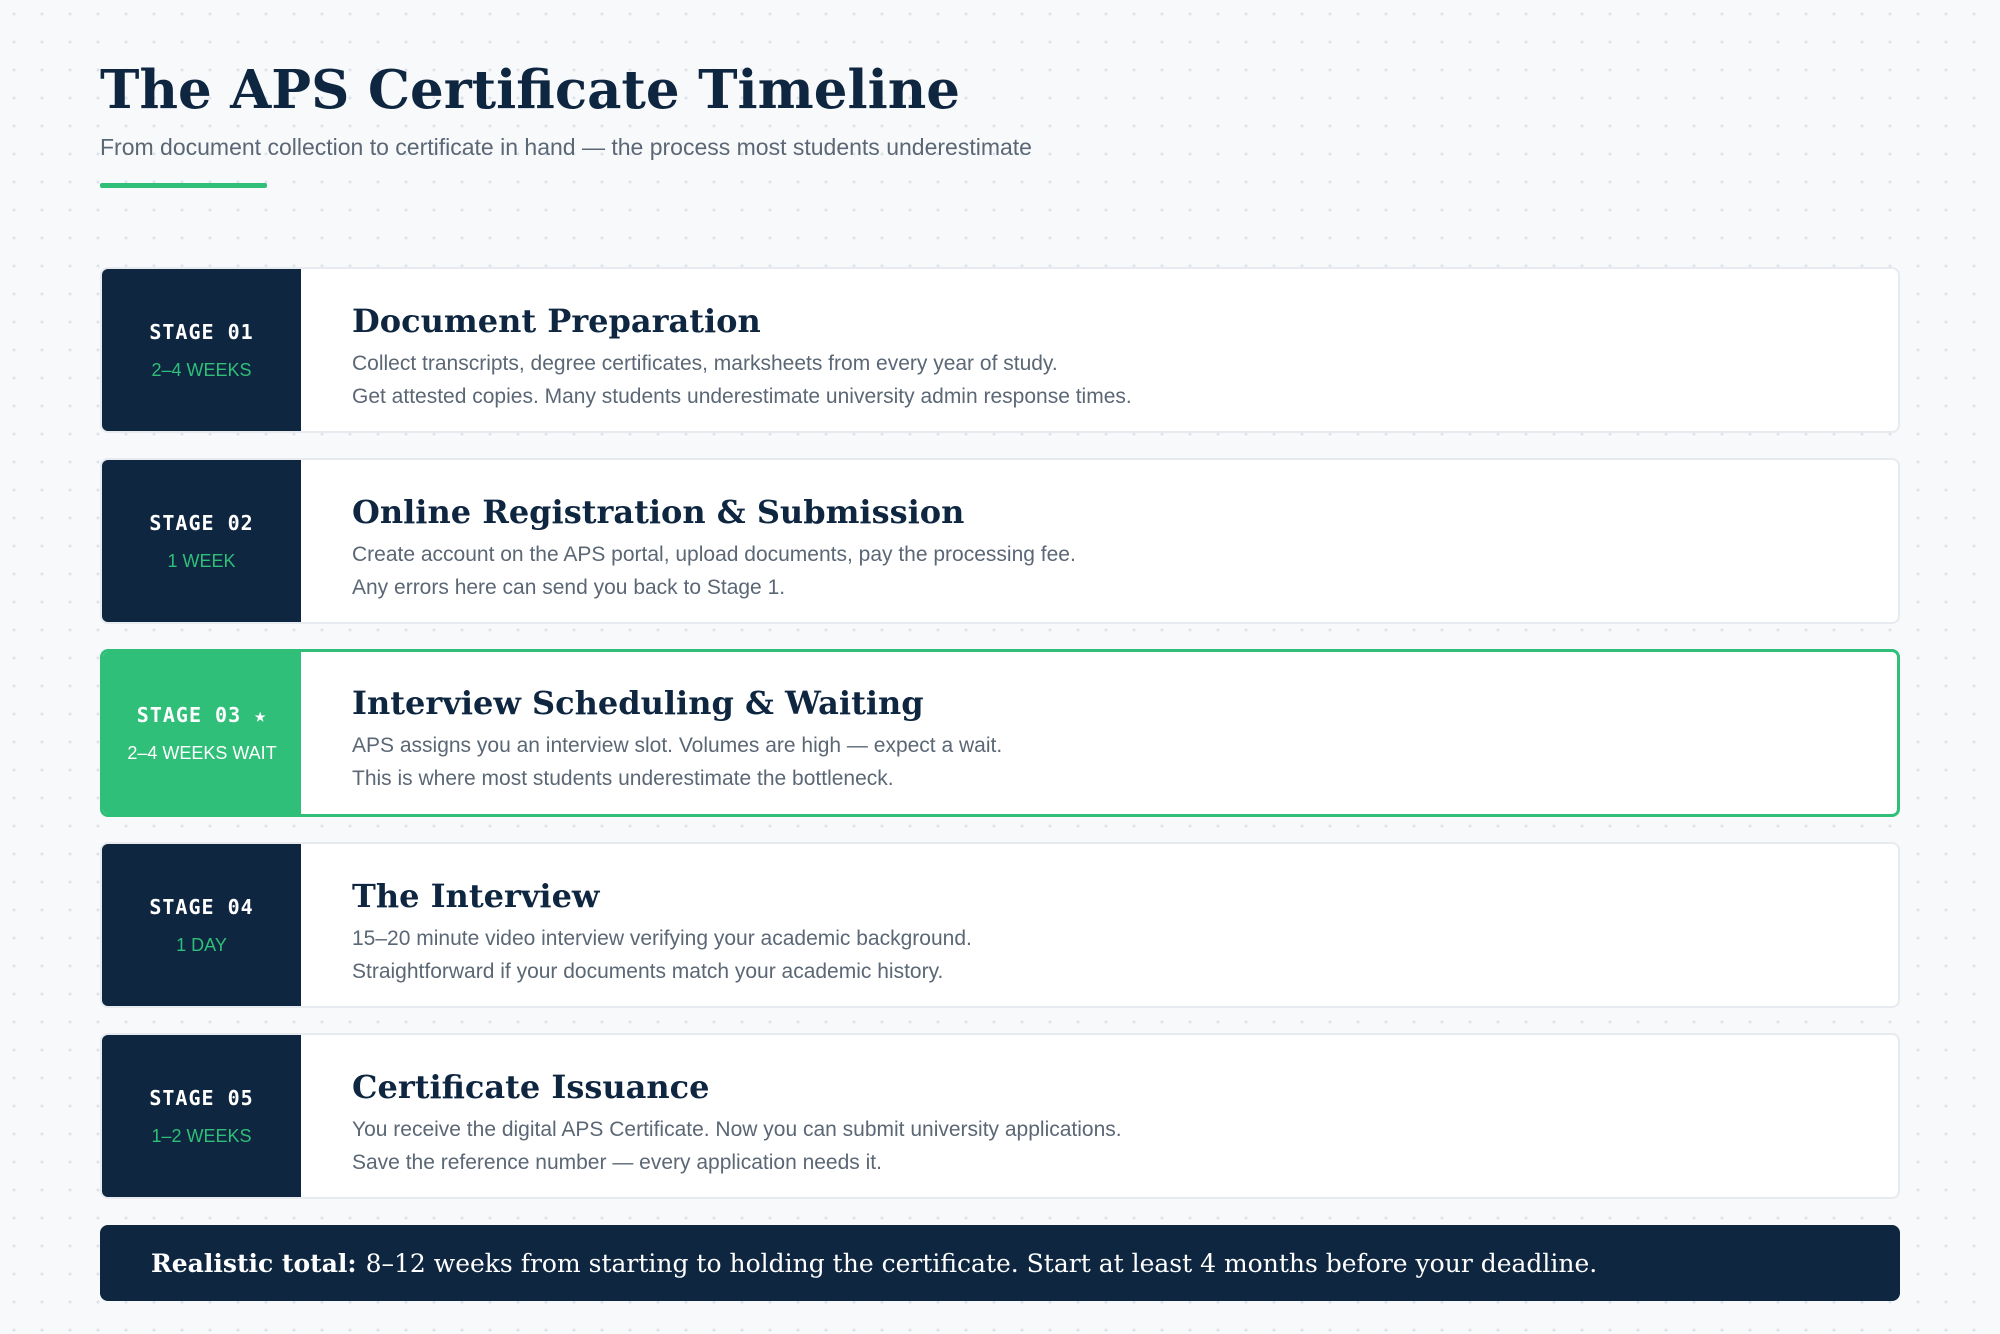 The height and width of the screenshot is (1334, 2000). I want to click on stage-number: STAGE 02, so click(201, 523).